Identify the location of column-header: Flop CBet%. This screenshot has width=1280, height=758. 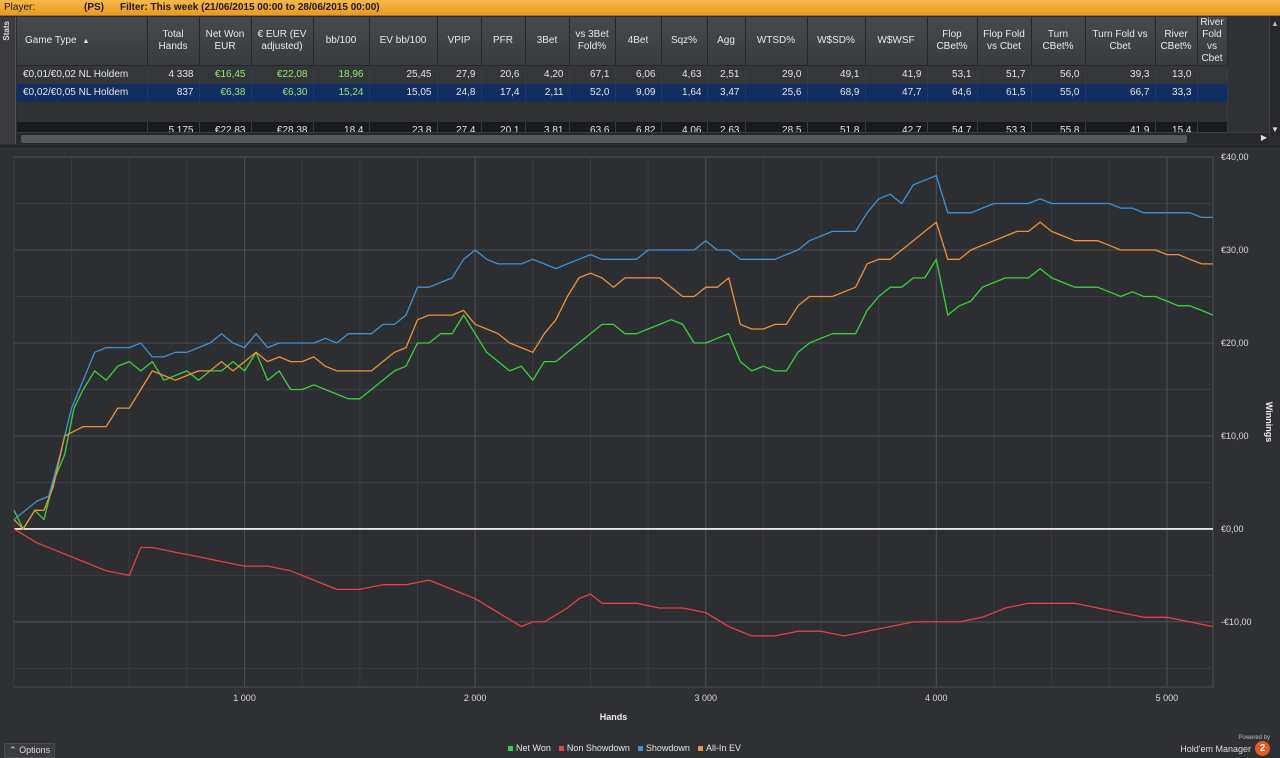
(952, 41).